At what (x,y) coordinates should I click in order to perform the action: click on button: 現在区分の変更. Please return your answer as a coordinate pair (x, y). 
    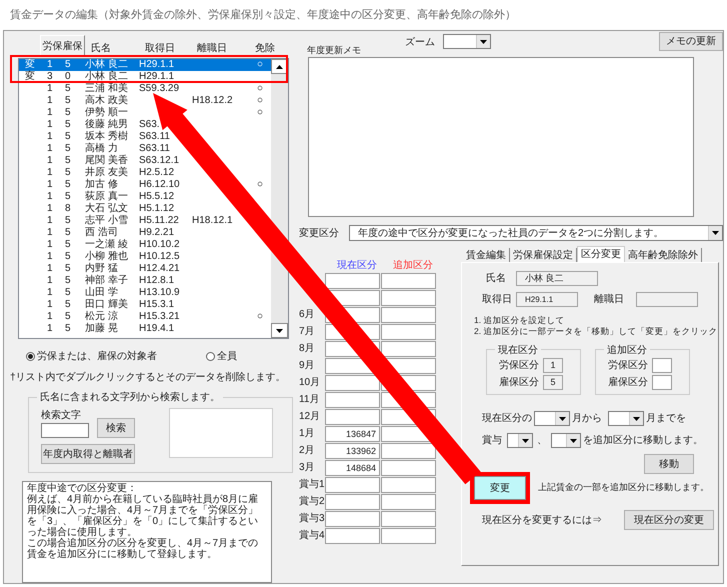
    Looking at the image, I should click on (669, 520).